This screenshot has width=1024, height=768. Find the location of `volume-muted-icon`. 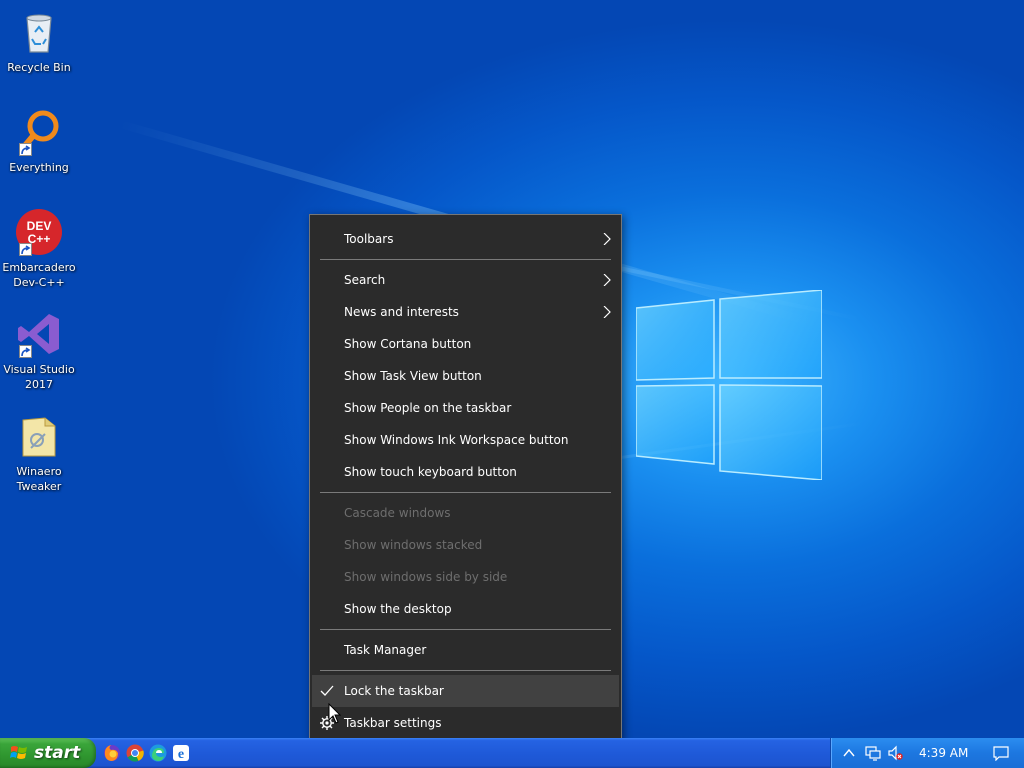

volume-muted-icon is located at coordinates (895, 753).